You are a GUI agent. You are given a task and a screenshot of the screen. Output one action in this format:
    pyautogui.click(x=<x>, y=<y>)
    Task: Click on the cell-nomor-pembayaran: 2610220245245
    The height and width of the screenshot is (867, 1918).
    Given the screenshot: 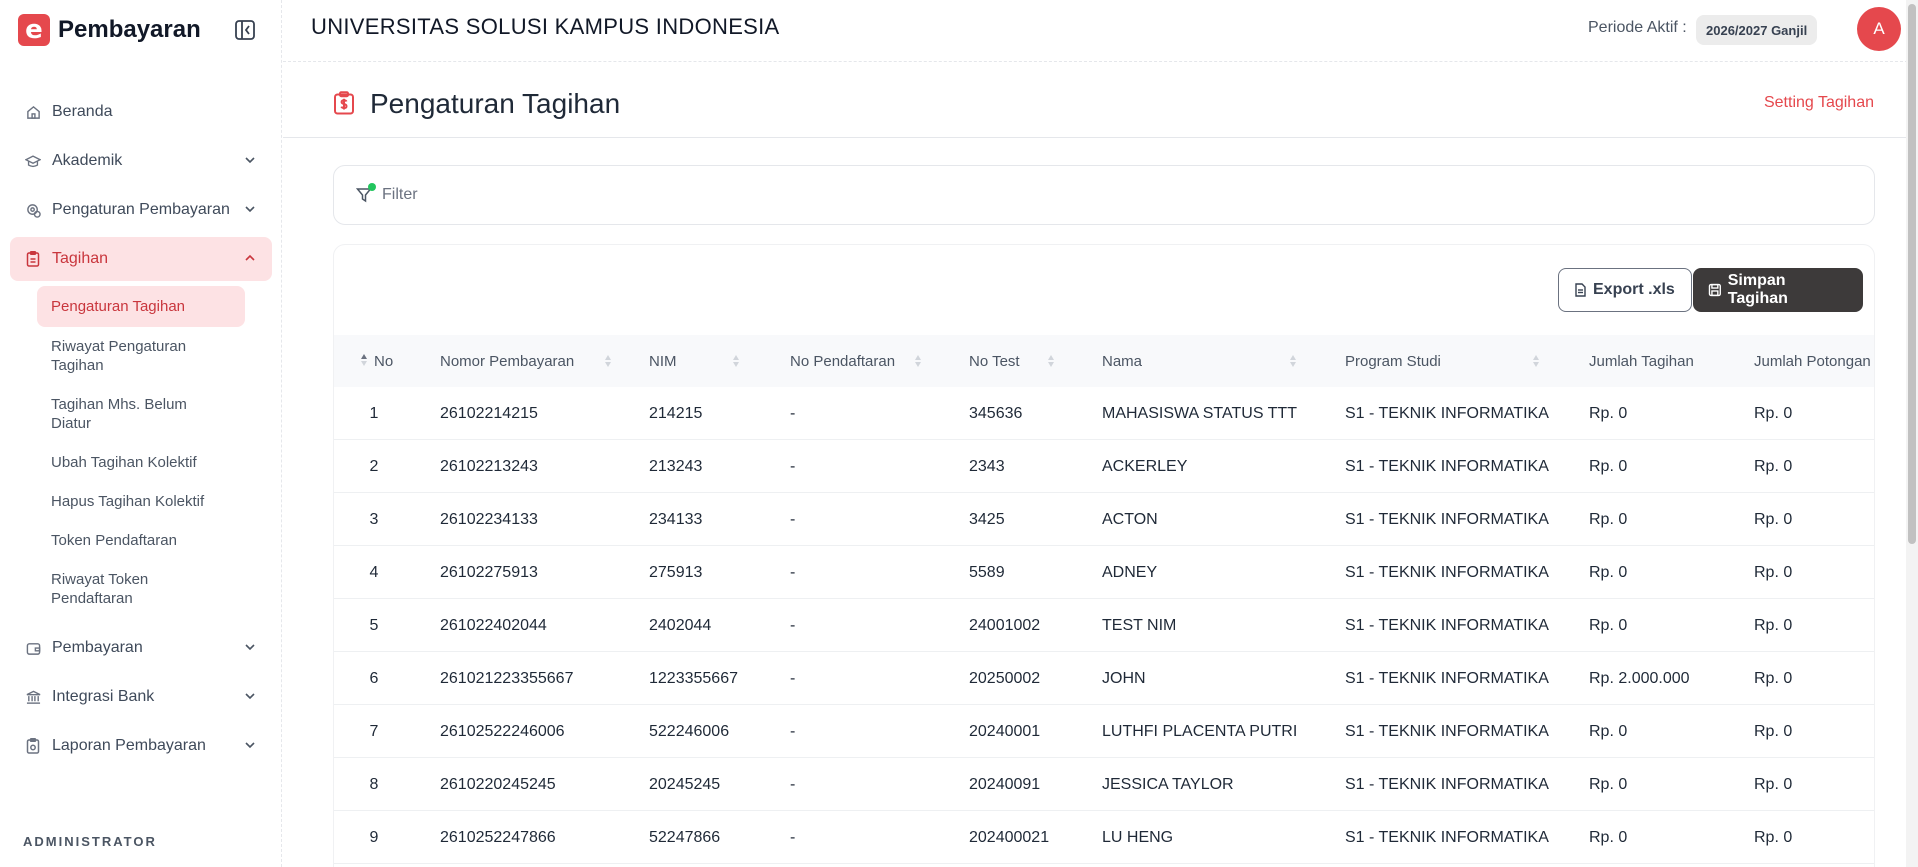 What is the action you would take?
    pyautogui.click(x=498, y=784)
    